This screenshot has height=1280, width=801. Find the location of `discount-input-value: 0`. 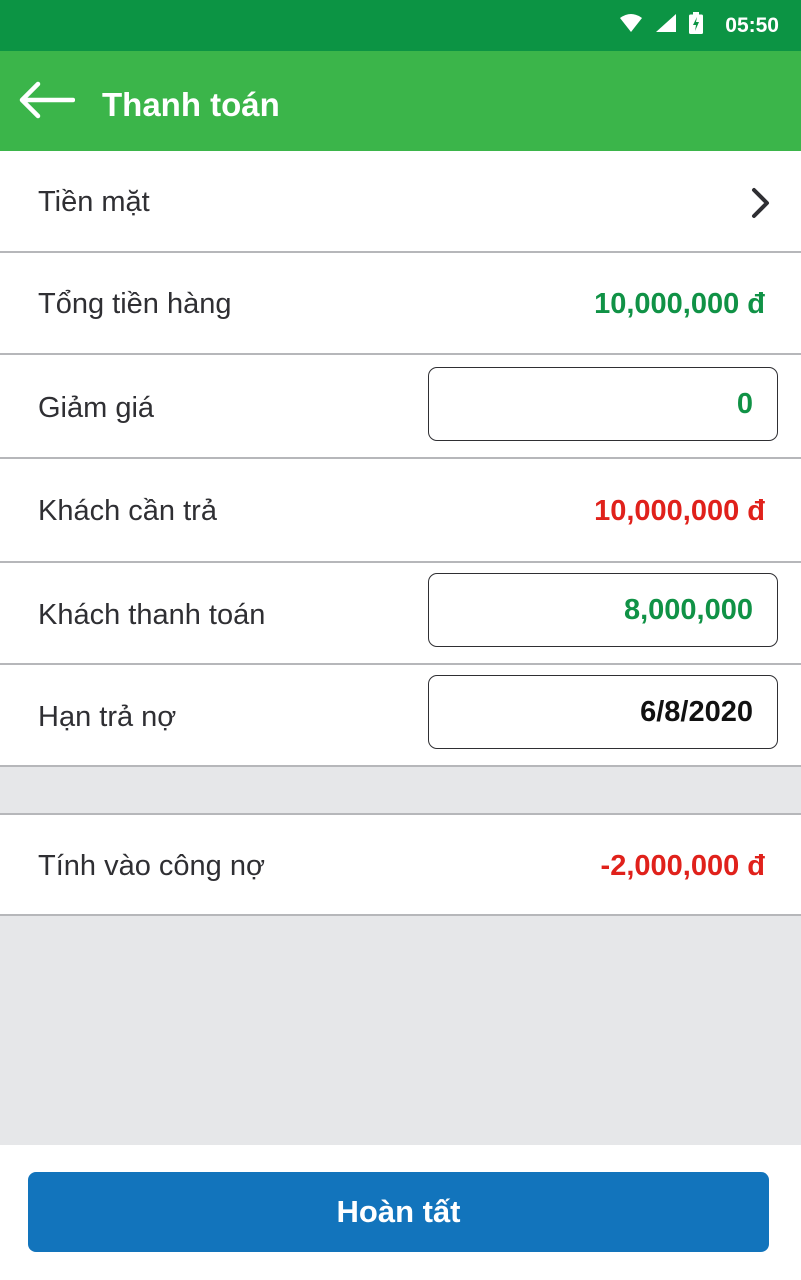

discount-input-value: 0 is located at coordinates (744, 403).